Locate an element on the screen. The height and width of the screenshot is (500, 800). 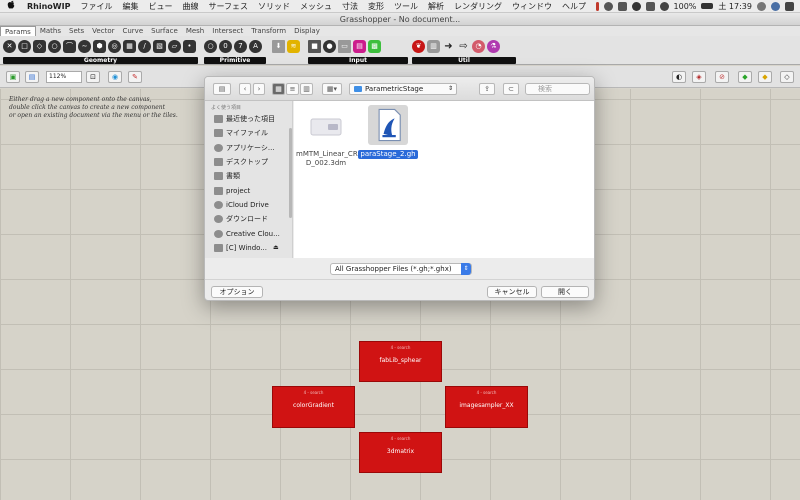
file-format-popup: All Grasshopper Files (*.gh;*.ghx) ⇕ is located at coordinates (401, 269).